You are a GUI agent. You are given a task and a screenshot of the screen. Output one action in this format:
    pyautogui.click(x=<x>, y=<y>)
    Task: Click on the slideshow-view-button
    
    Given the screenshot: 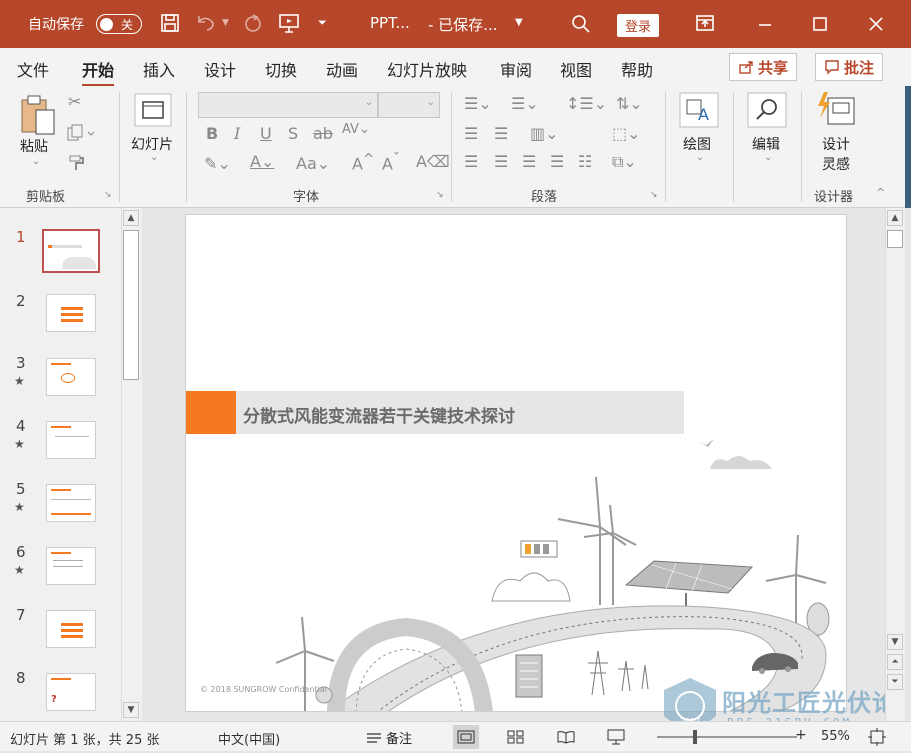 What is the action you would take?
    pyautogui.click(x=616, y=737)
    